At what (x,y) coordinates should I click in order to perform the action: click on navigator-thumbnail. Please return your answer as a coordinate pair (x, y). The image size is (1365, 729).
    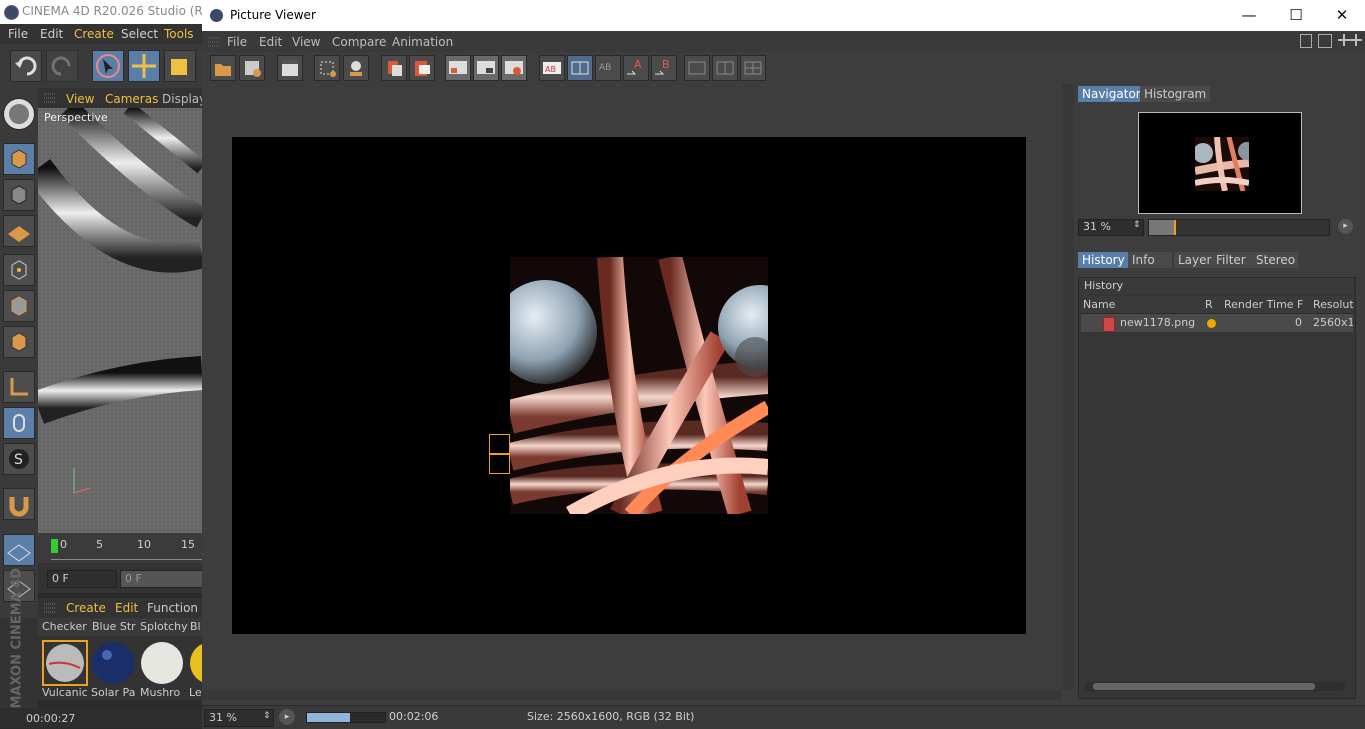
    Looking at the image, I should click on (1220, 163).